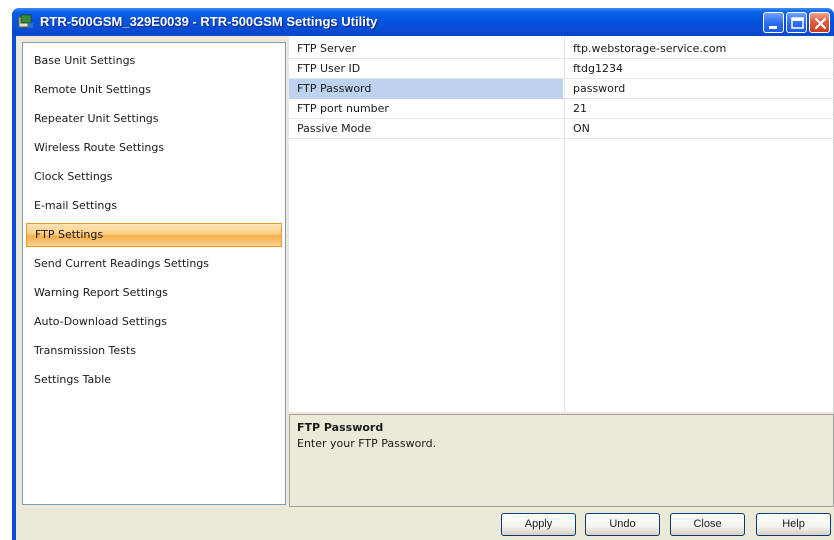 Image resolution: width=834 pixels, height=540 pixels. Describe the element at coordinates (334, 128) in the screenshot. I see `setting-name: Passive Mode` at that location.